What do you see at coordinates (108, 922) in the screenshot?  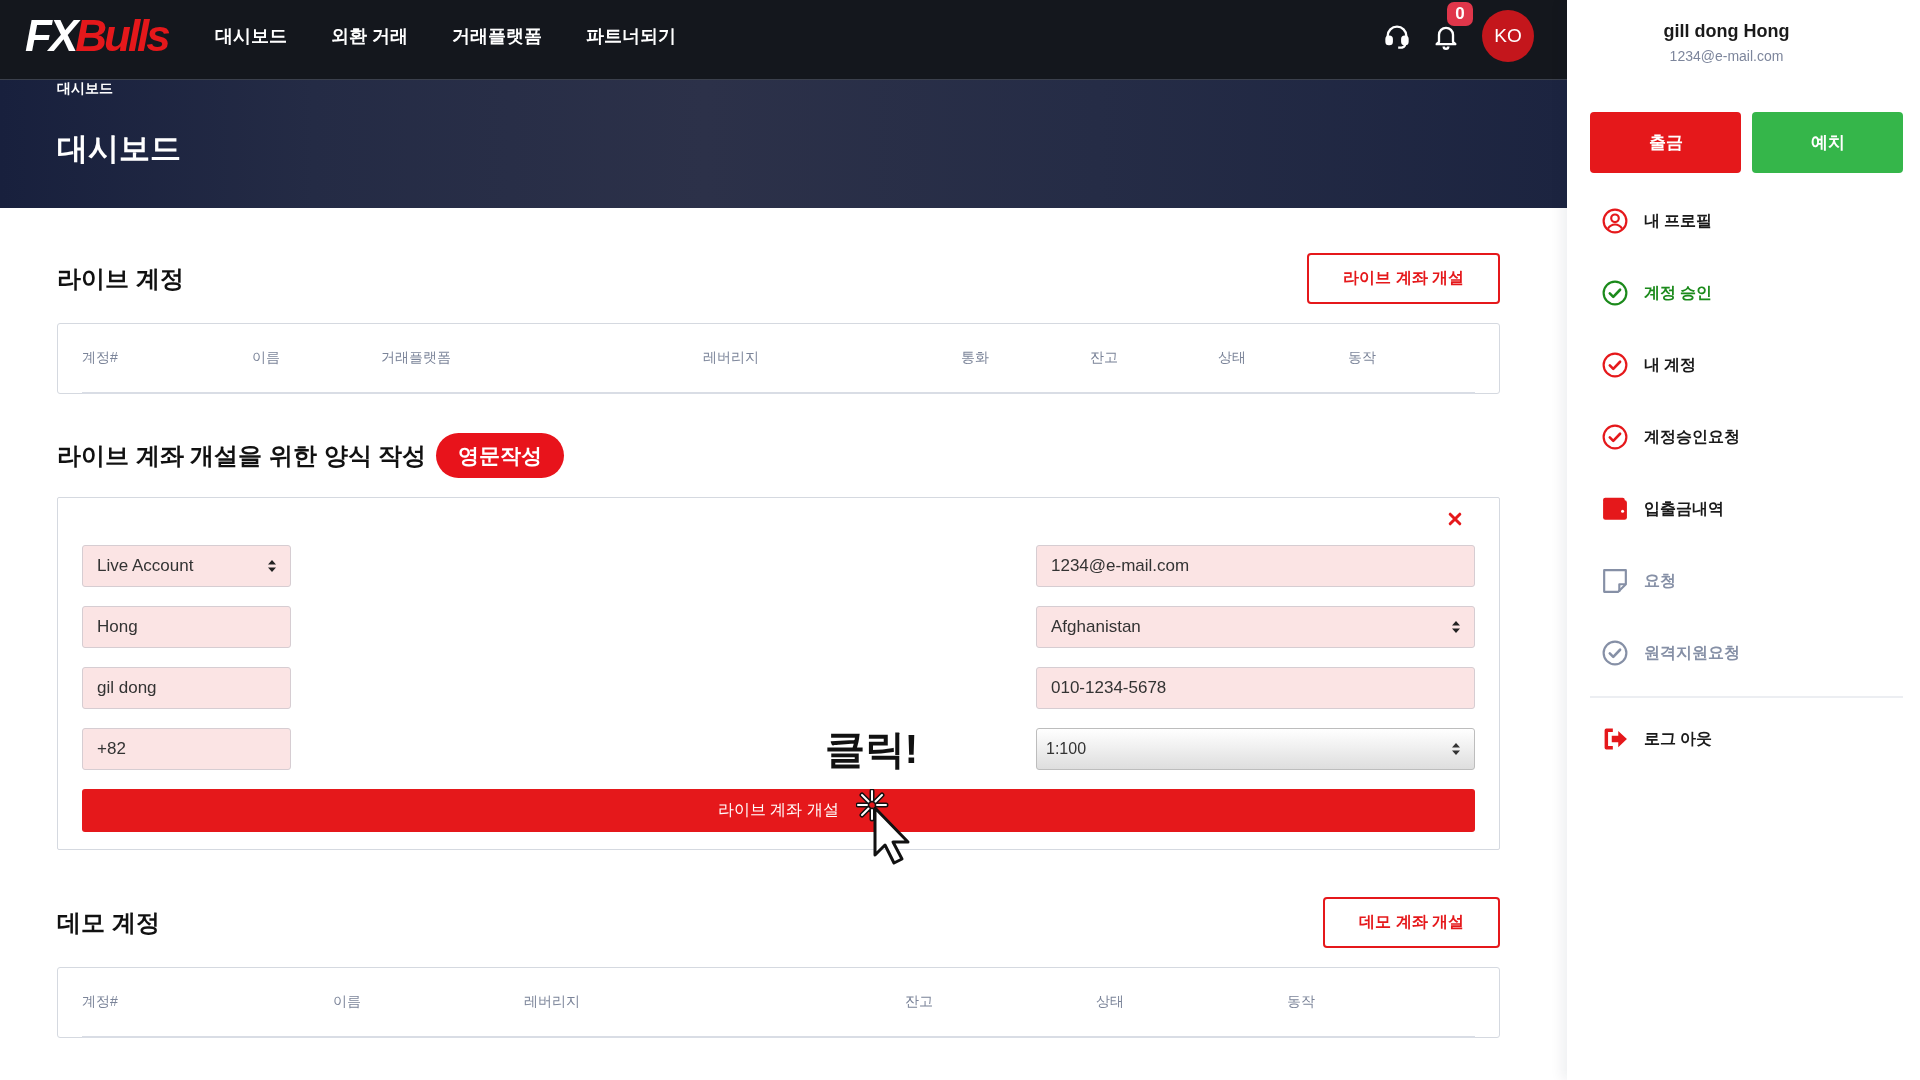 I see `section-title: 데모 계정` at bounding box center [108, 922].